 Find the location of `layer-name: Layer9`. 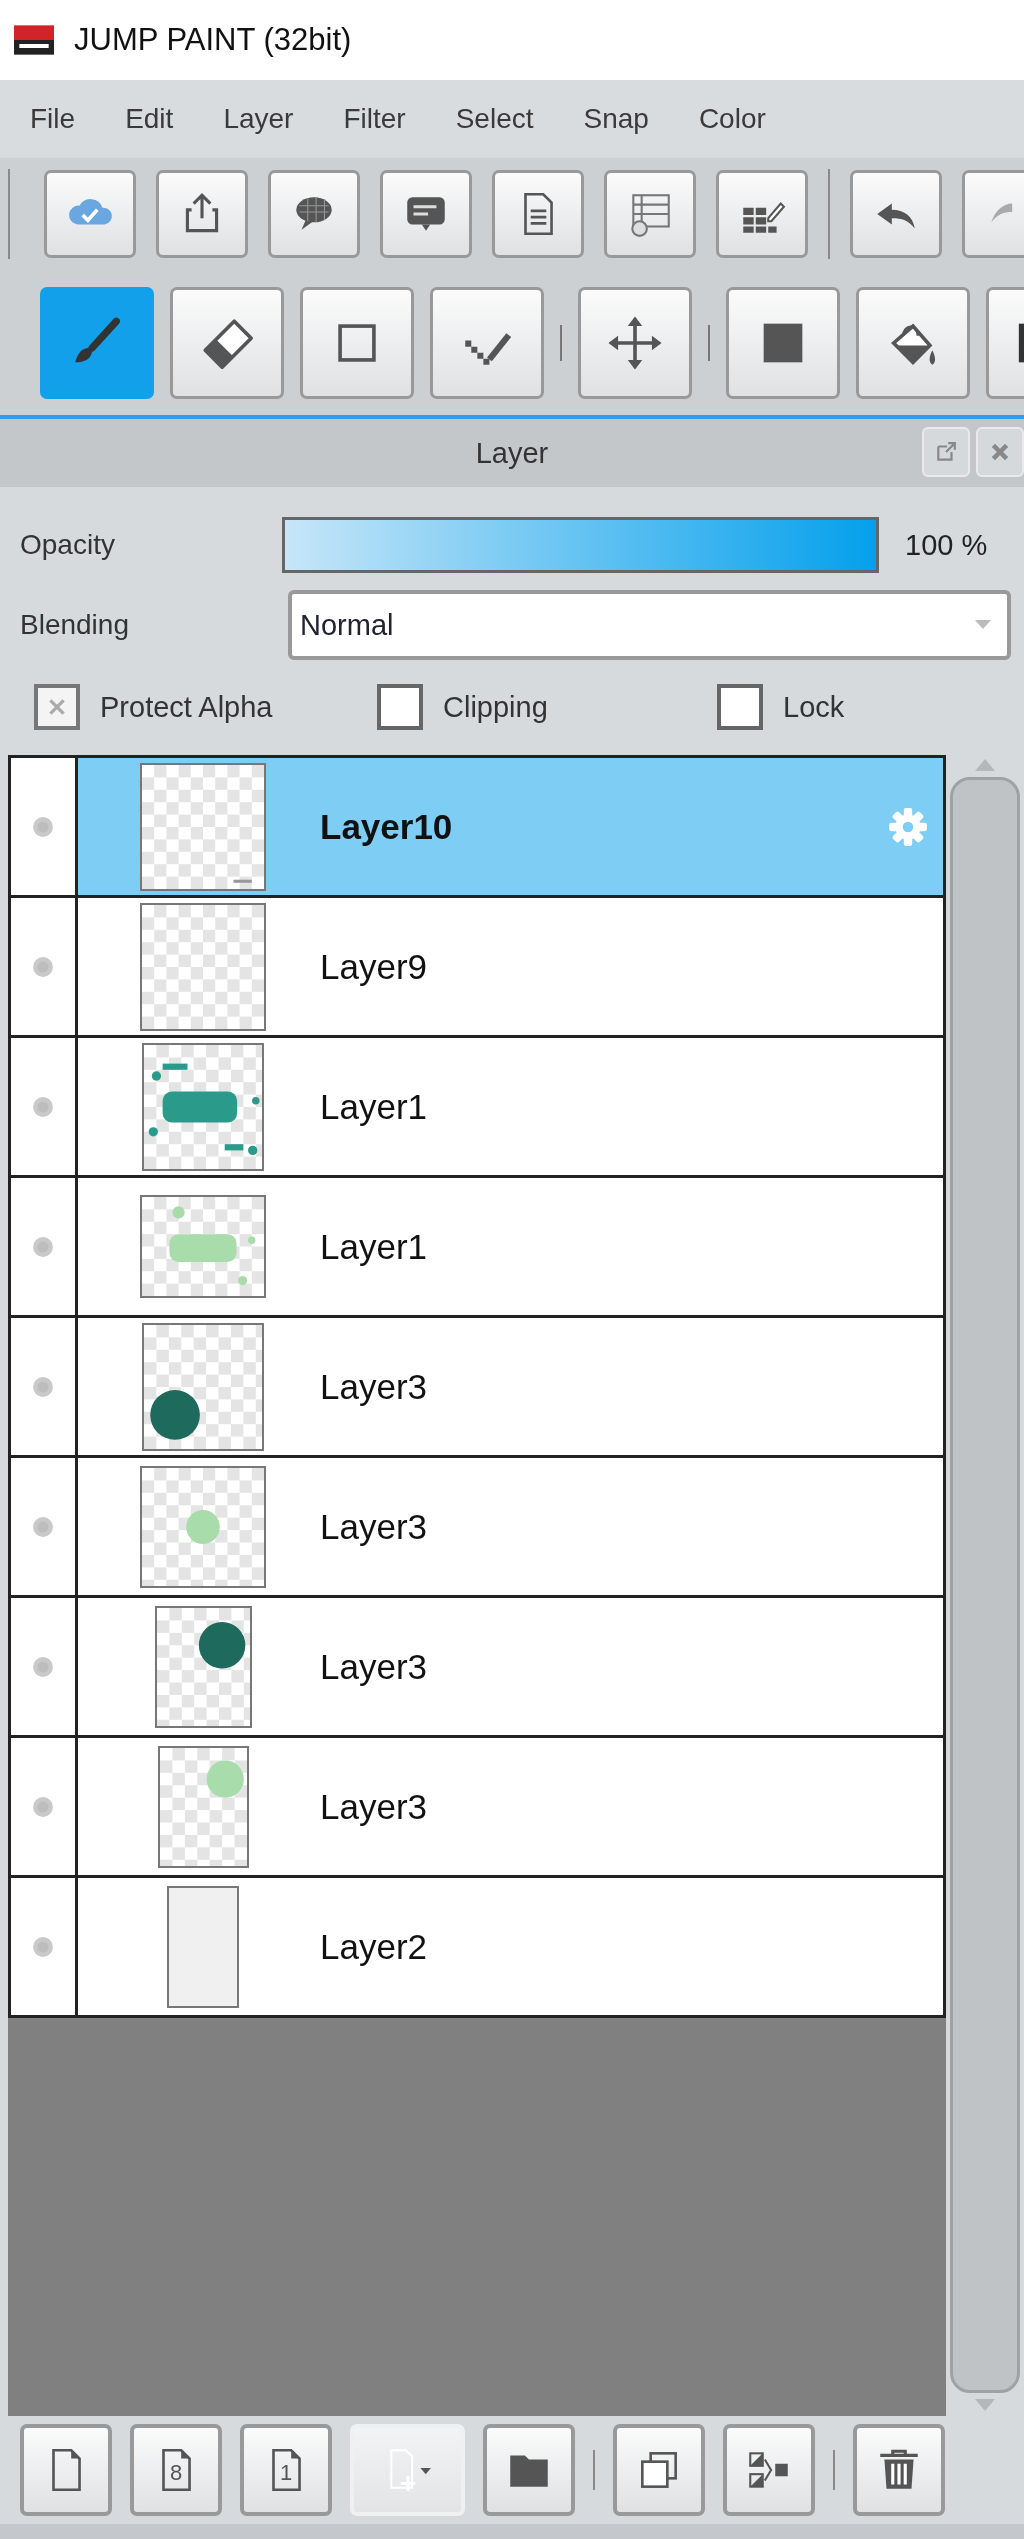

layer-name: Layer9 is located at coordinates (374, 966).